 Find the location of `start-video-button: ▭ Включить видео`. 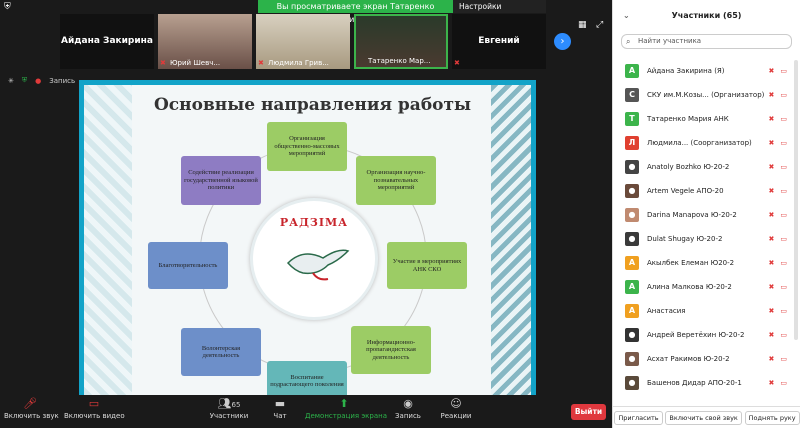

start-video-button: ▭ Включить видео is located at coordinates (94, 411).